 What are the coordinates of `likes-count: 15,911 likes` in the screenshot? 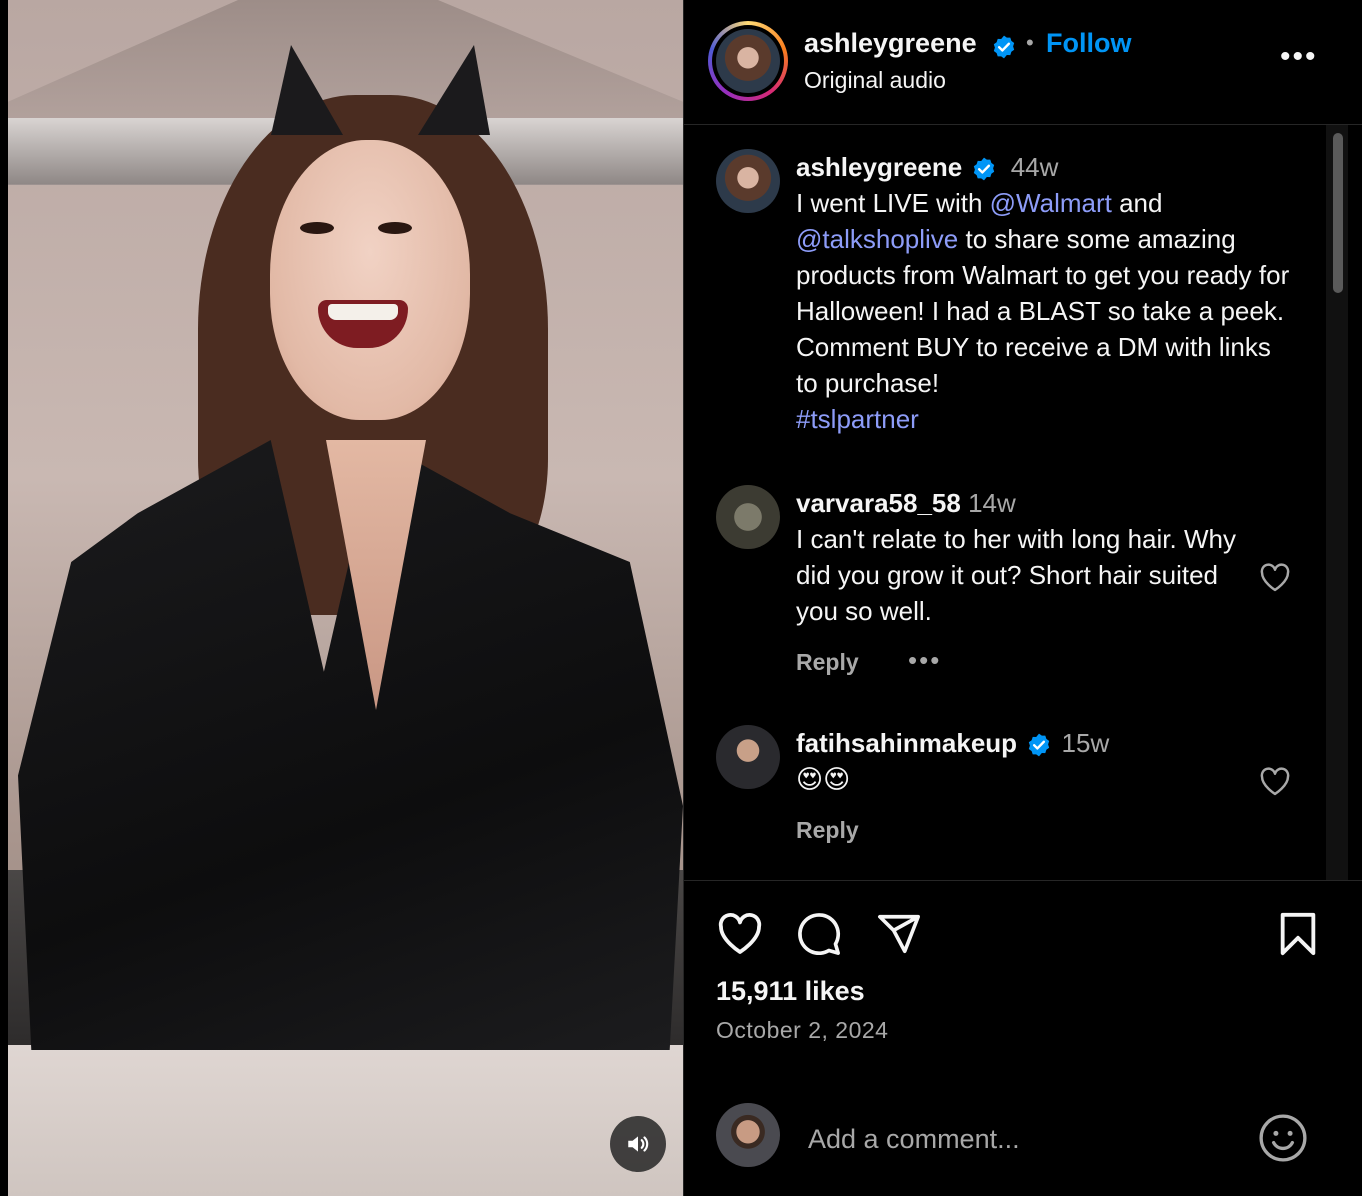 It's located at (790, 991).